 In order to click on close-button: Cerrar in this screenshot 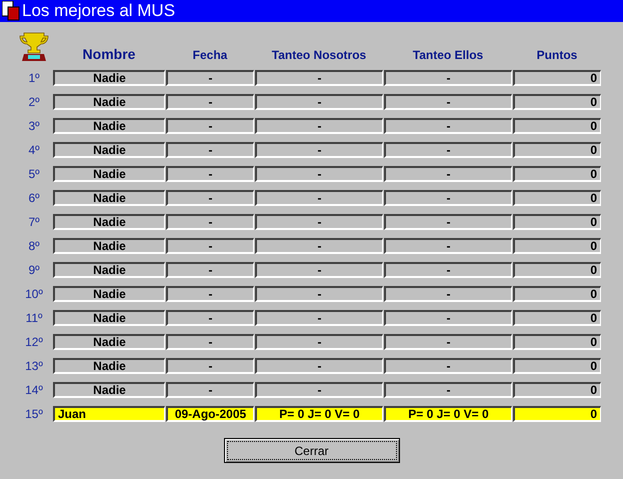, I will do `click(312, 450)`.